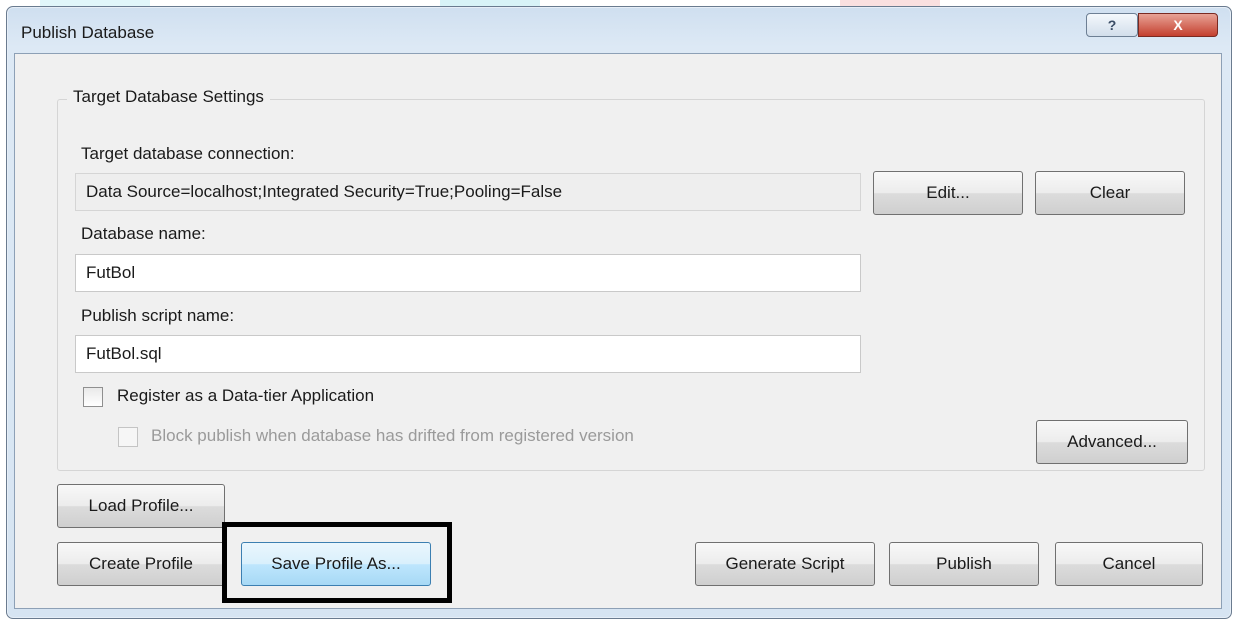 This screenshot has height=629, width=1238. What do you see at coordinates (337, 562) in the screenshot?
I see `highlight-box` at bounding box center [337, 562].